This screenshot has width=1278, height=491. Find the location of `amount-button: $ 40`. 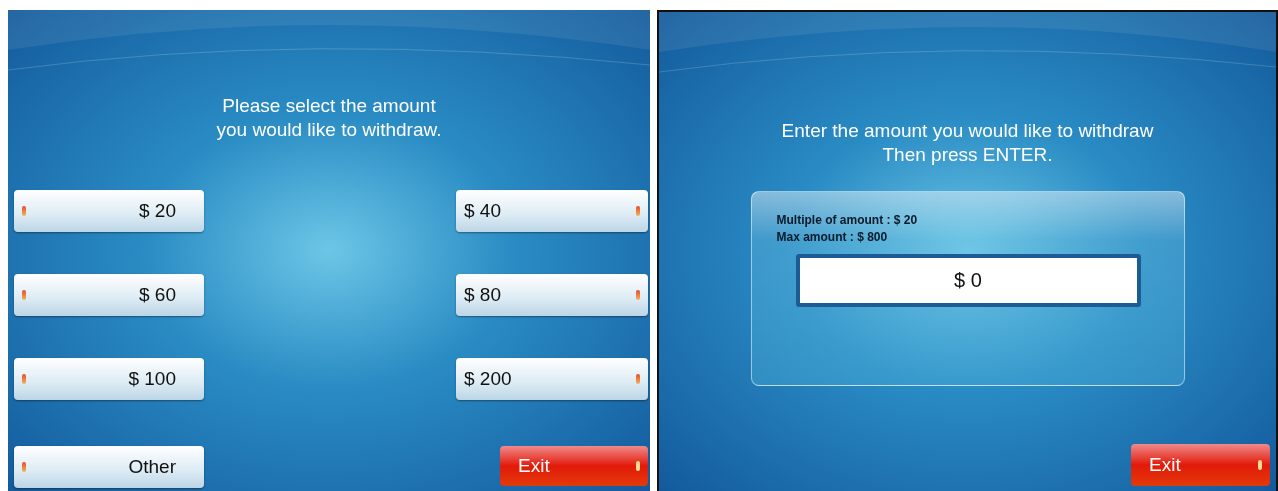

amount-button: $ 40 is located at coordinates (552, 211).